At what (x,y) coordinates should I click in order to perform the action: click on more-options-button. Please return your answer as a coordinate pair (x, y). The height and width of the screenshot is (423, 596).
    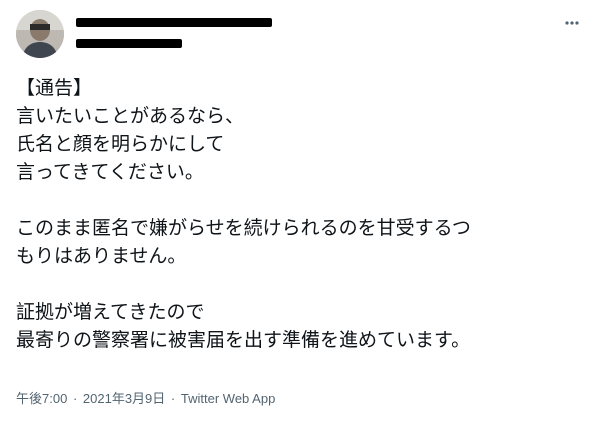
    Looking at the image, I should click on (572, 23).